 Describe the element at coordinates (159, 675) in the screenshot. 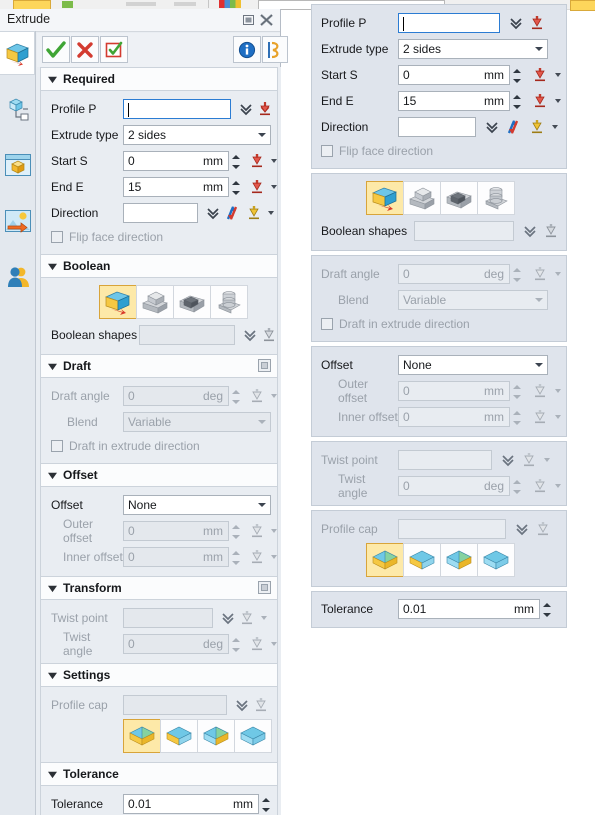

I see `section-header-settings: Settings` at that location.